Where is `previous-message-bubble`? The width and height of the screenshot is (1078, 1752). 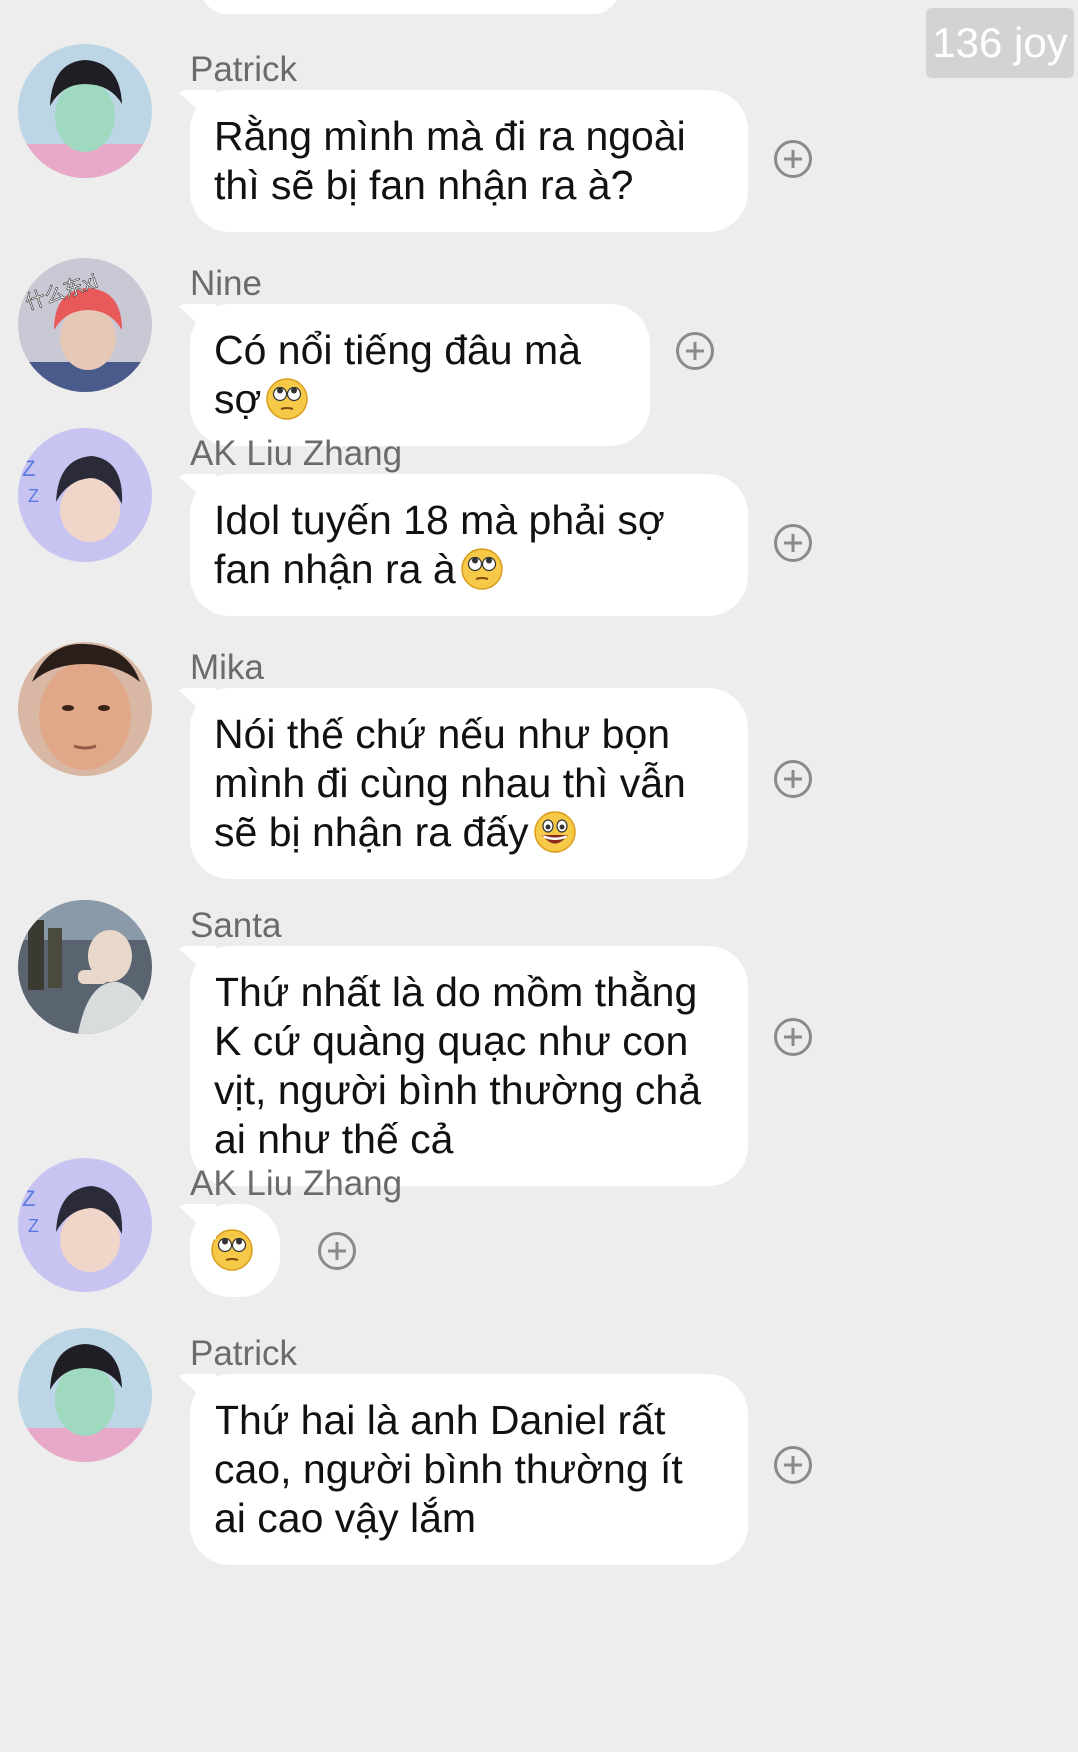
previous-message-bubble is located at coordinates (410, 7).